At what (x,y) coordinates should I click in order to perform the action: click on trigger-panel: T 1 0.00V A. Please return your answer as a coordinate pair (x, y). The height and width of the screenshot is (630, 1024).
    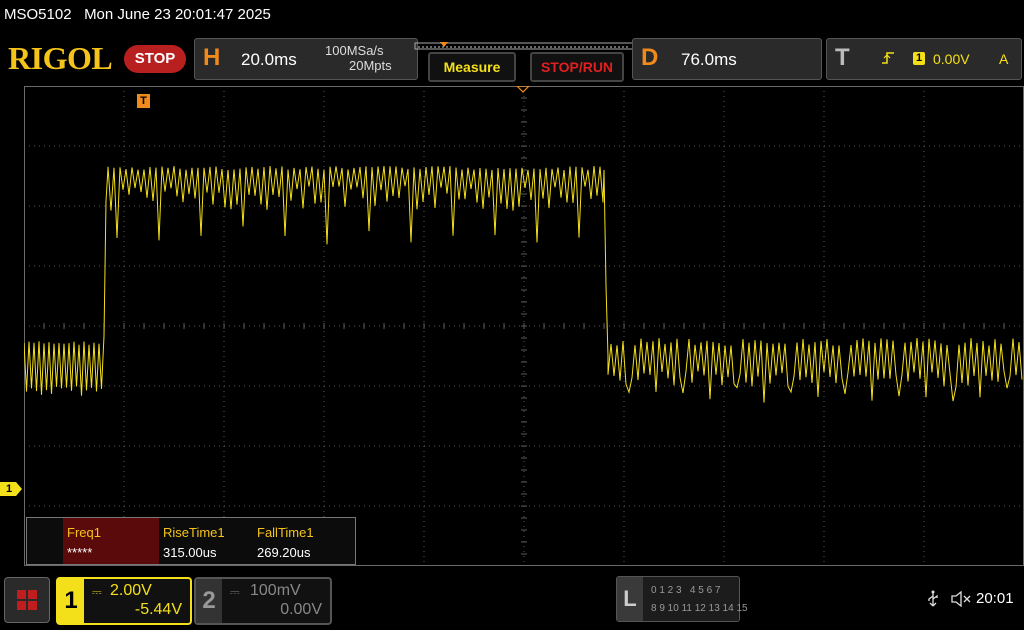
    Looking at the image, I should click on (924, 59).